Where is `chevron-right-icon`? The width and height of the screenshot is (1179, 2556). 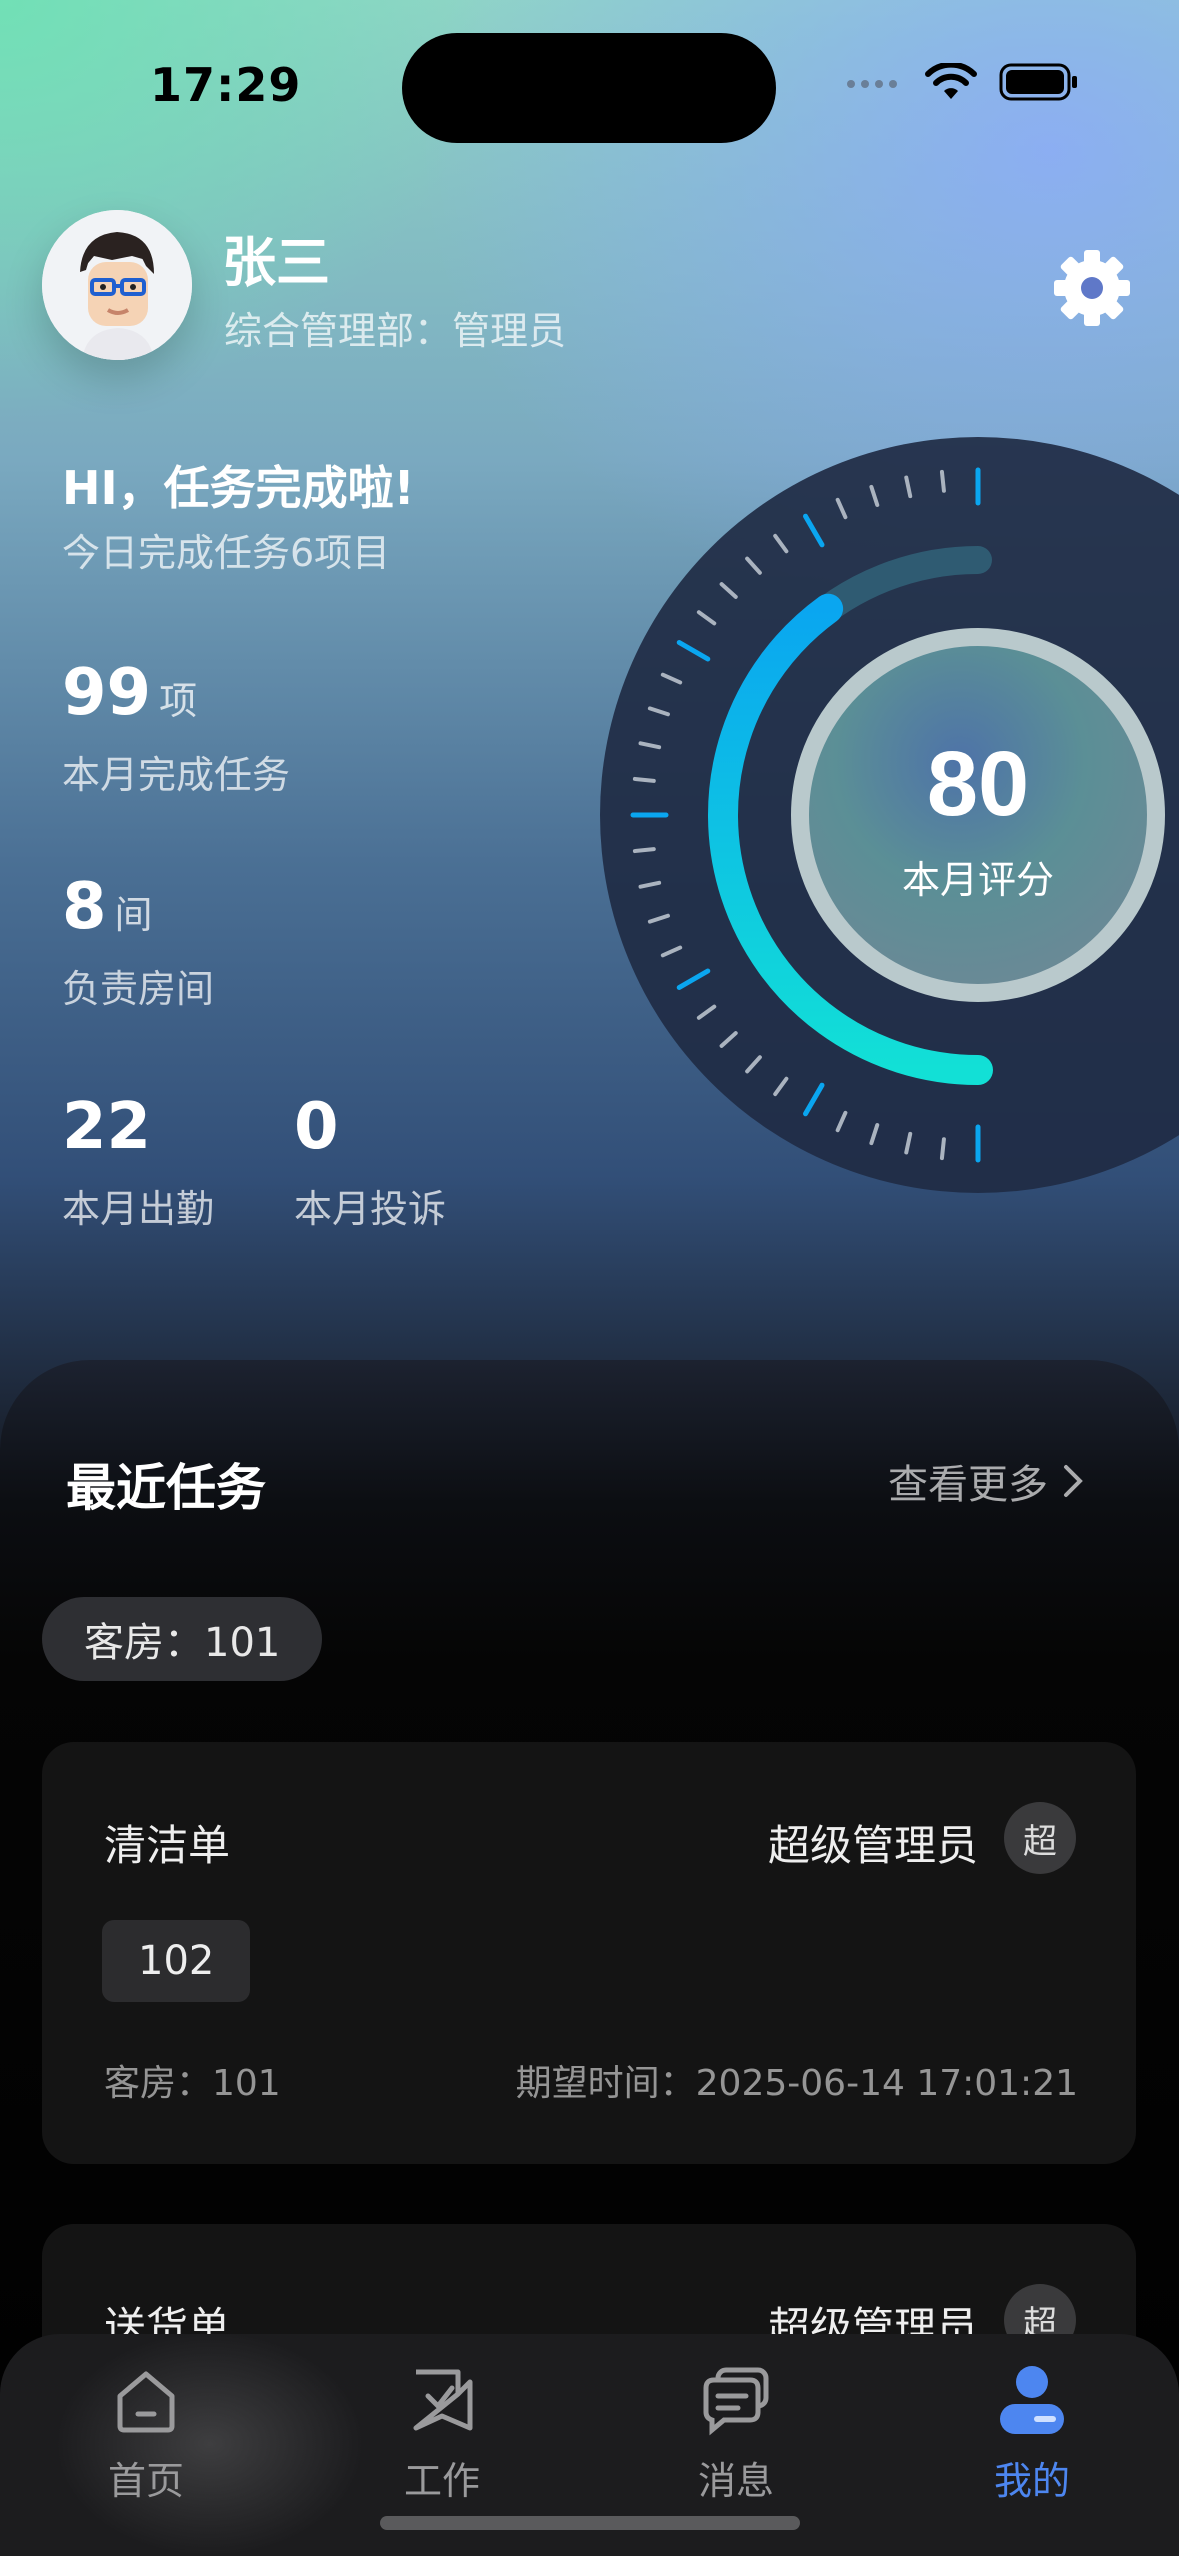 chevron-right-icon is located at coordinates (1073, 1481).